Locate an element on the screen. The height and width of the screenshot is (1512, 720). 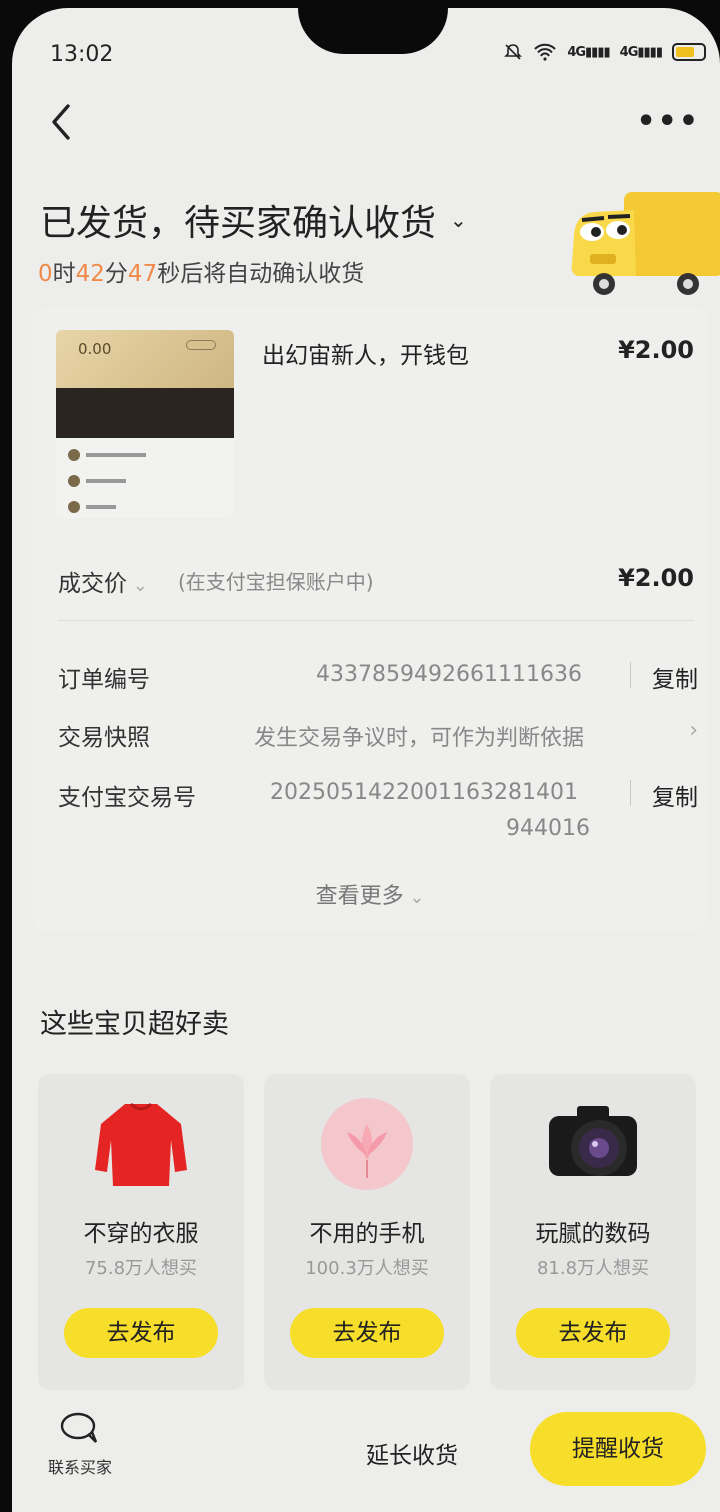
wifi-icon is located at coordinates (545, 52).